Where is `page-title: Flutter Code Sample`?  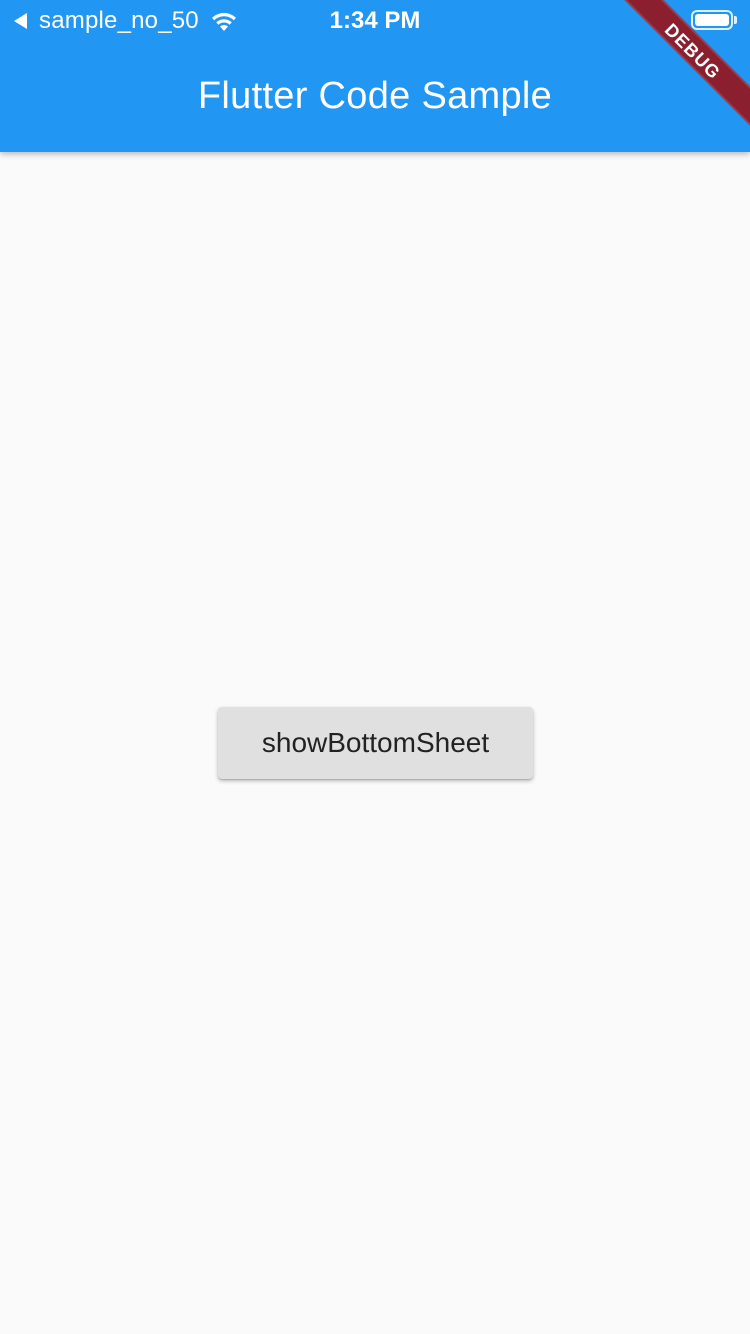
page-title: Flutter Code Sample is located at coordinates (375, 96).